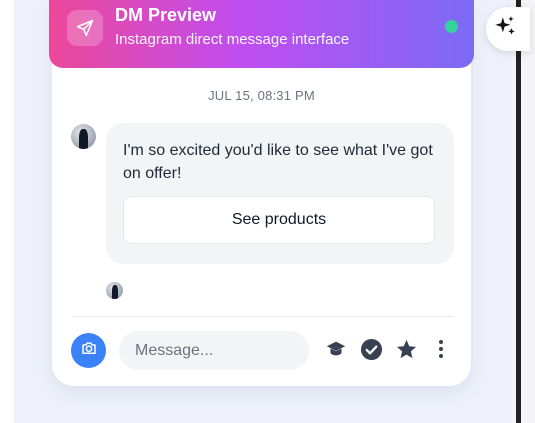 Image resolution: width=535 pixels, height=423 pixels. Describe the element at coordinates (441, 349) in the screenshot. I see `more-vertical-icon` at that location.